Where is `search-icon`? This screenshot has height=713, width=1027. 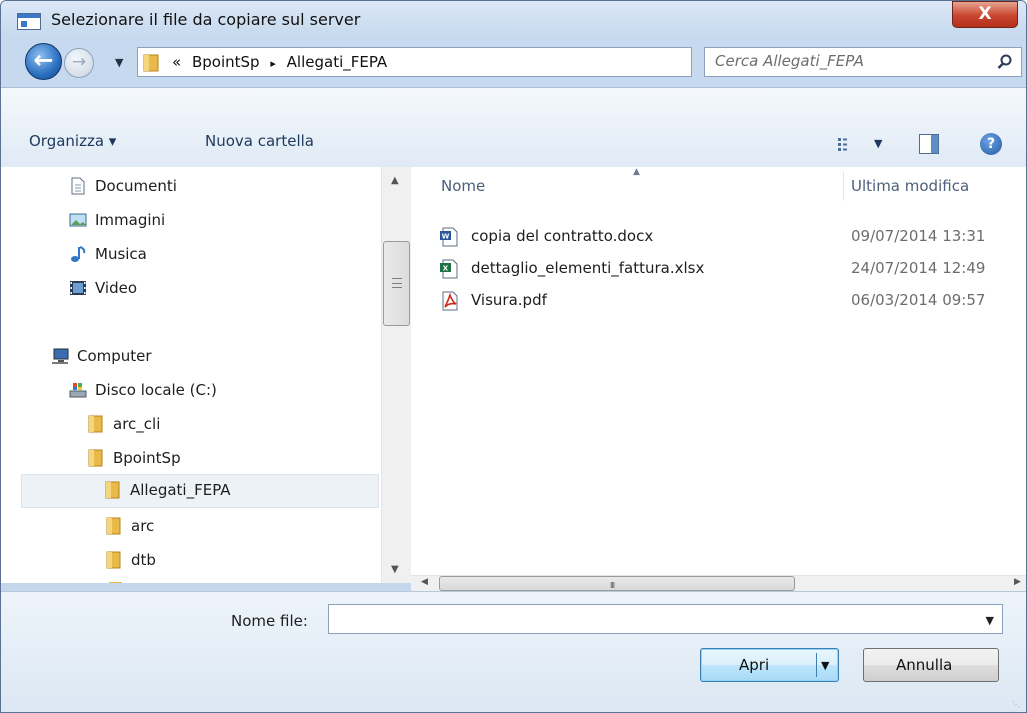
search-icon is located at coordinates (1005, 62).